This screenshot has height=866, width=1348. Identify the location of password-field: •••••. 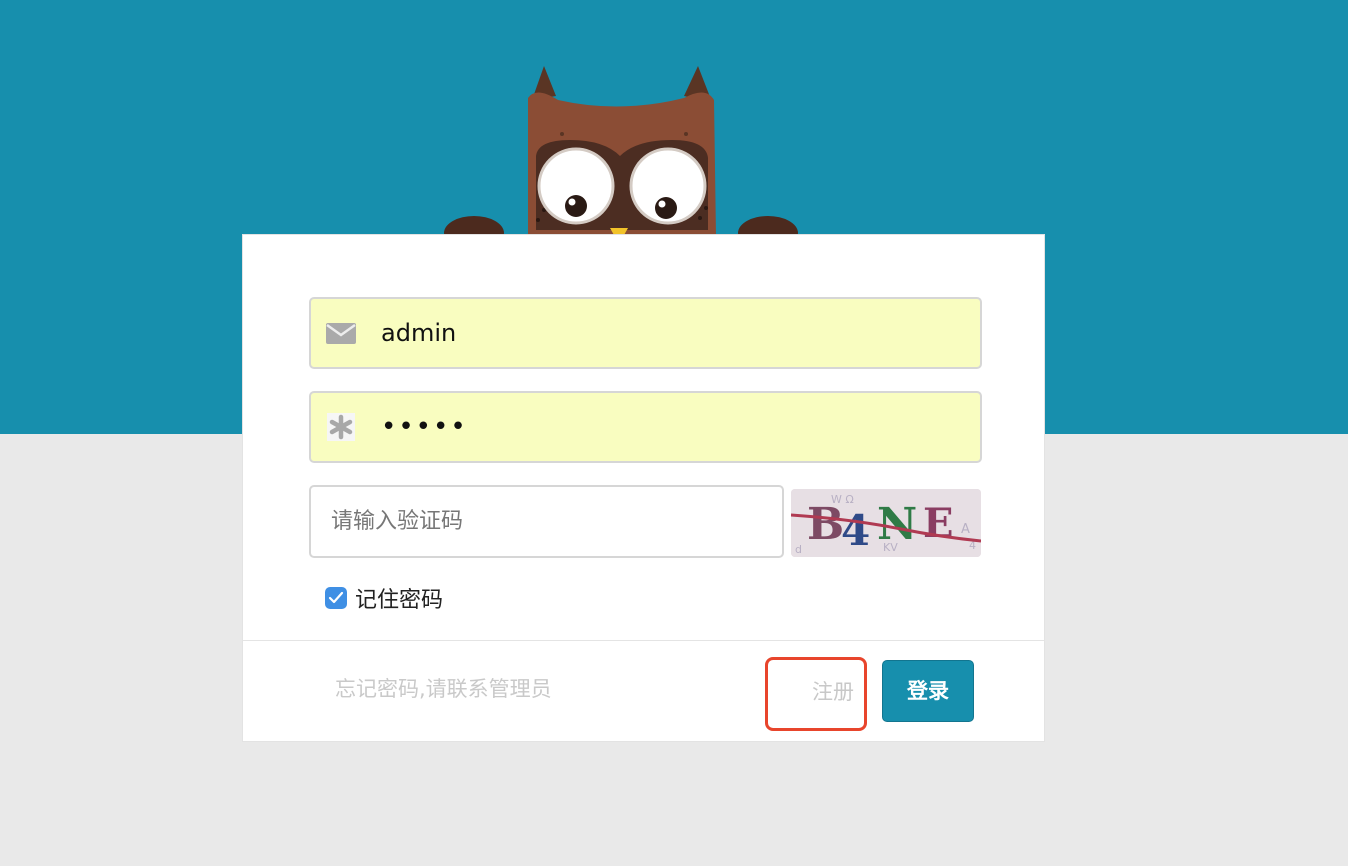
(645, 427).